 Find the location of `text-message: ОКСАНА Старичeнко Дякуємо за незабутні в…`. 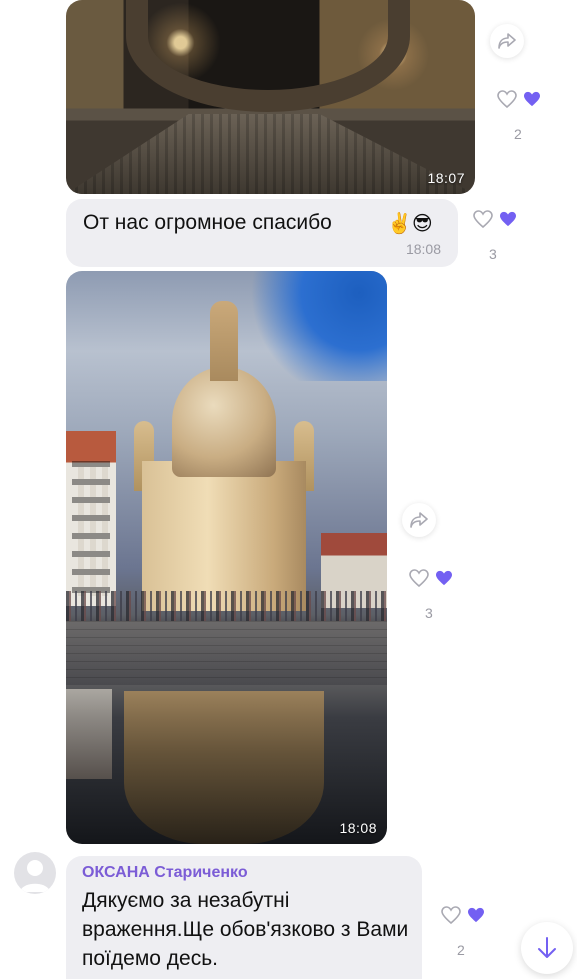

text-message: ОКСАНА Старичeнко Дякуємо за незабутні в… is located at coordinates (244, 917).